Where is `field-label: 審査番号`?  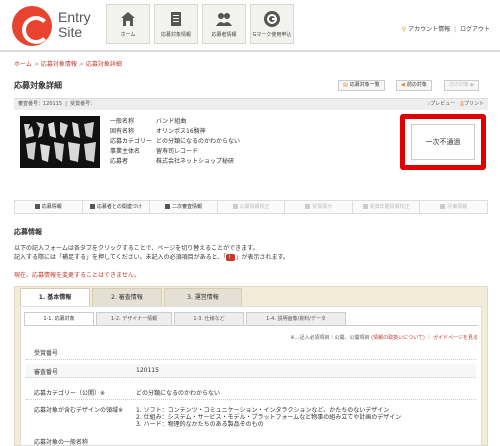 field-label: 審査番号 is located at coordinates (46, 372).